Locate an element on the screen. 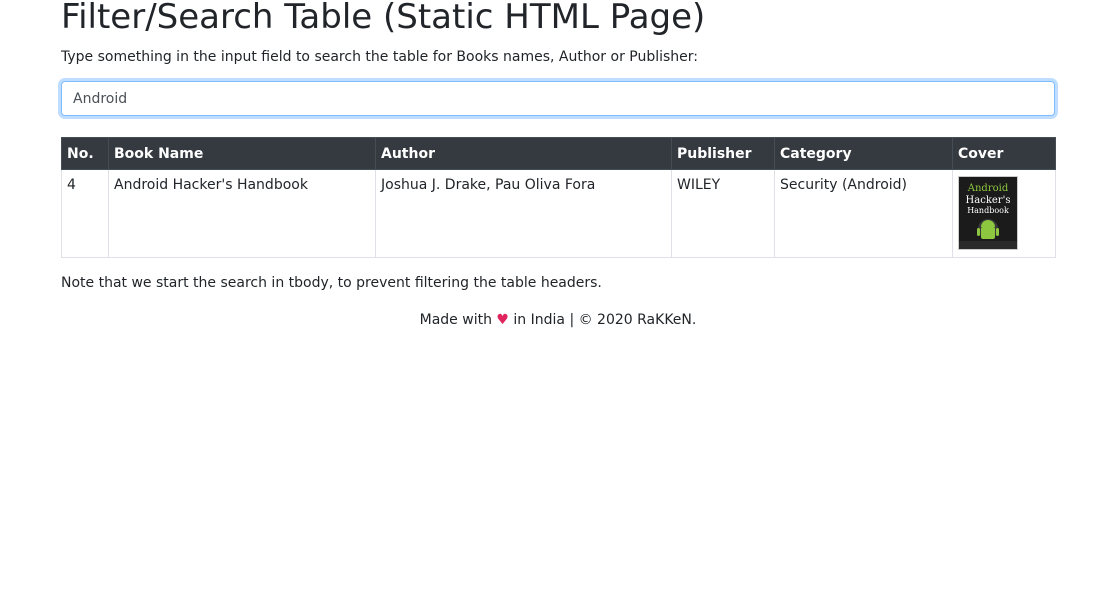  svg-text: Hacker's is located at coordinates (988, 200).